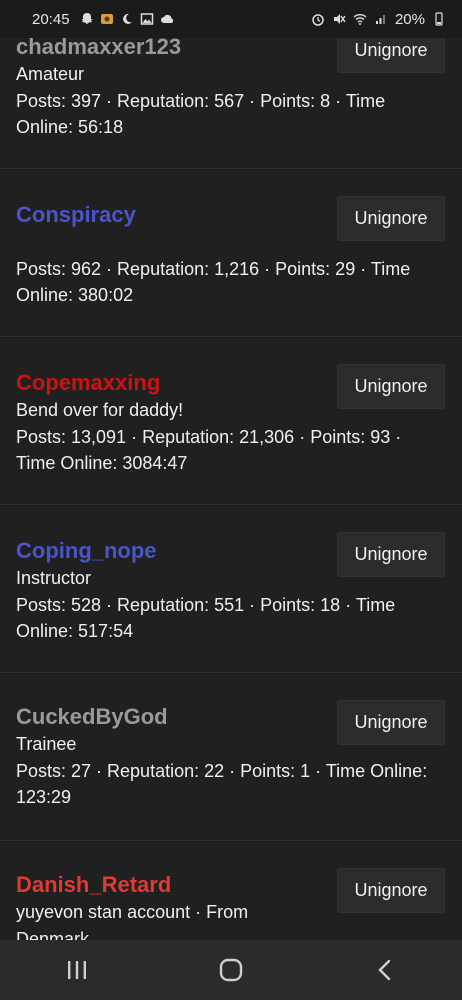 Image resolution: width=462 pixels, height=1000 pixels. I want to click on member-title: yuyevon stan account · From, so click(132, 912).